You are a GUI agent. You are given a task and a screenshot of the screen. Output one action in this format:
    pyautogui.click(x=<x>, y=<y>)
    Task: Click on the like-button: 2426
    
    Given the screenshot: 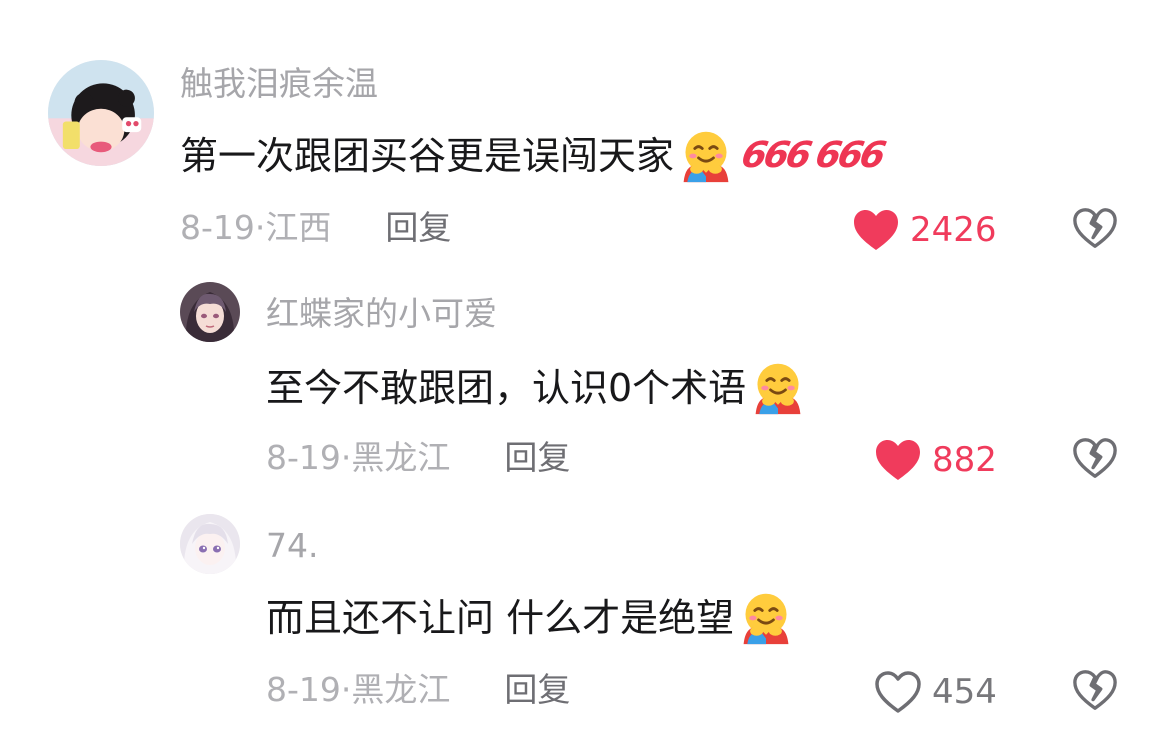 What is the action you would take?
    pyautogui.click(x=924, y=230)
    